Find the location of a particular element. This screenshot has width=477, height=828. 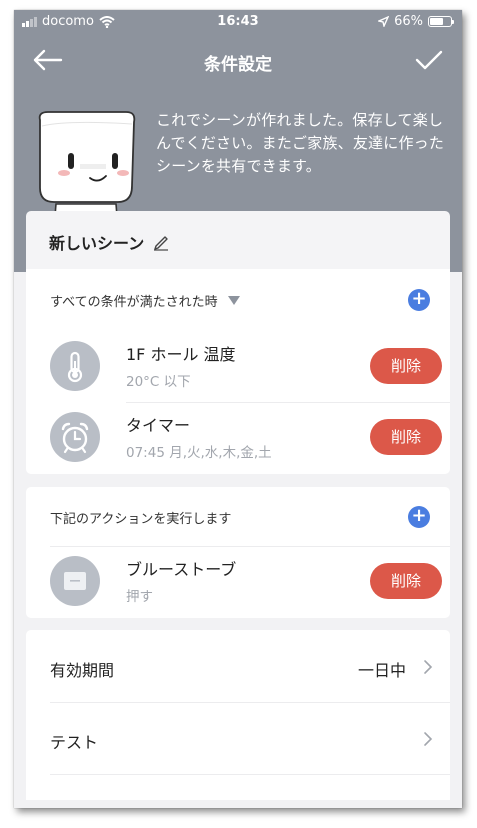

actions-header-label: 下記のアクションを実行します is located at coordinates (141, 519).